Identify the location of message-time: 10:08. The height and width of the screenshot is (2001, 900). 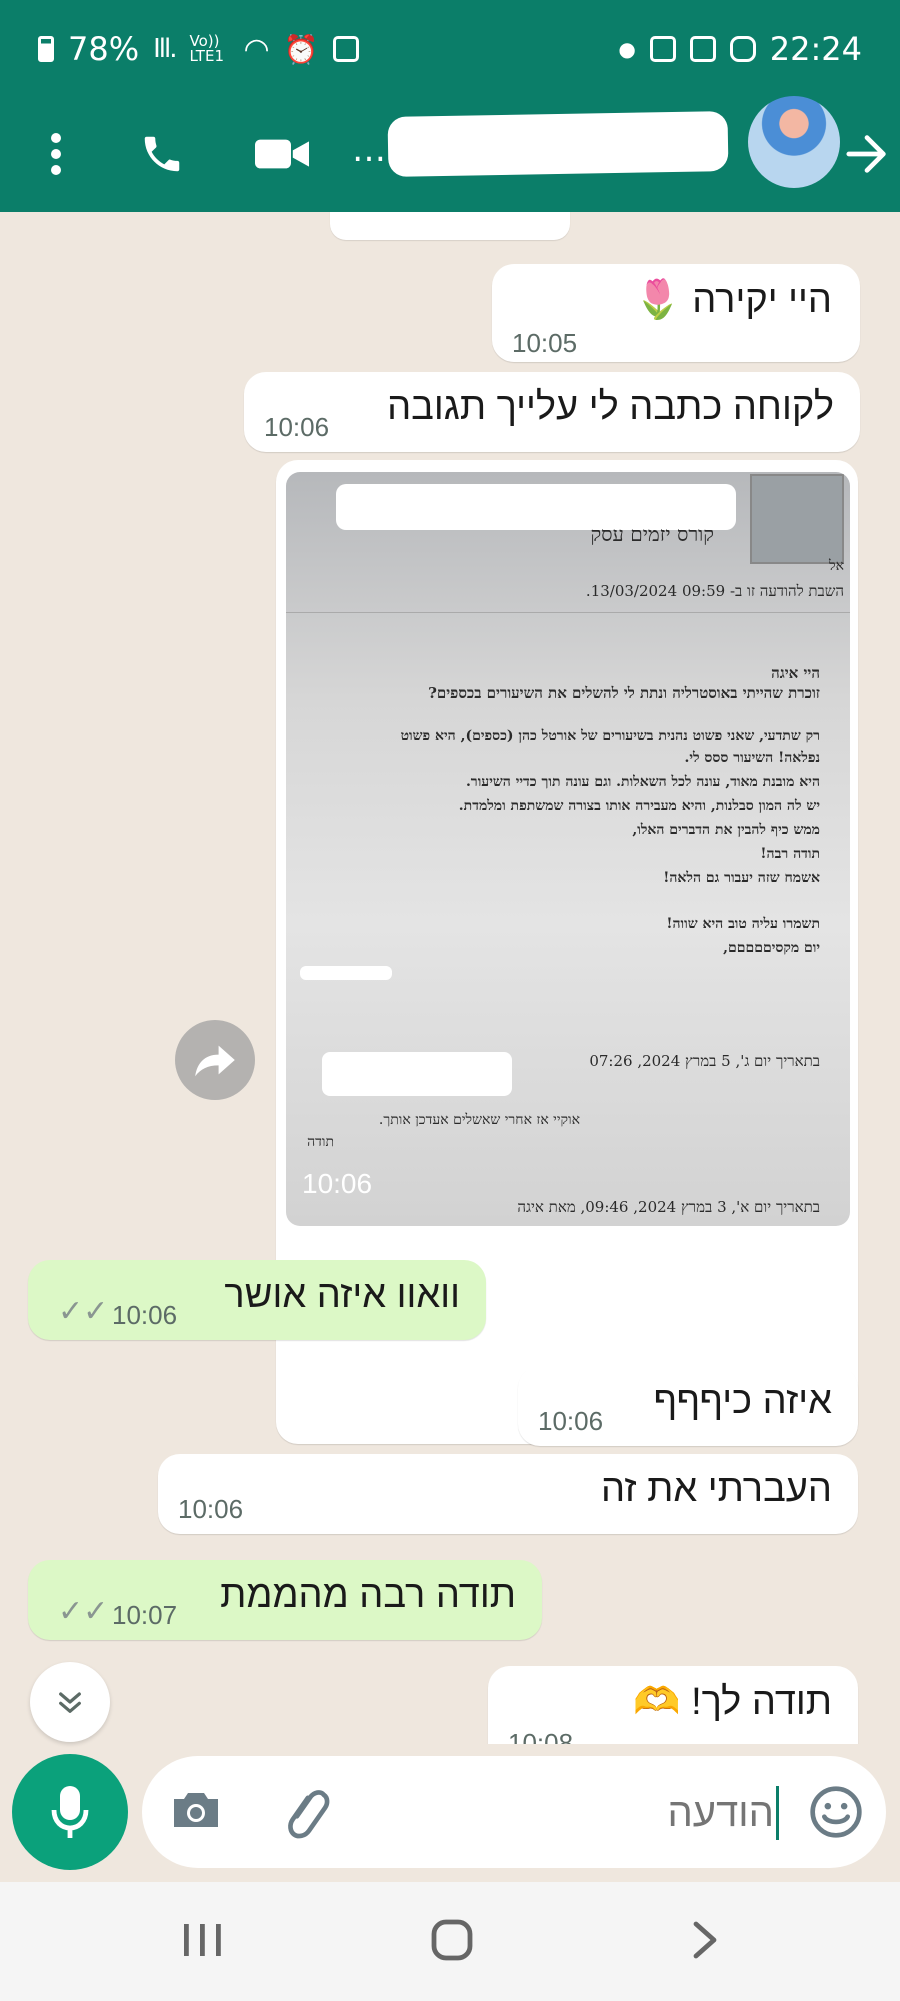
(541, 1736).